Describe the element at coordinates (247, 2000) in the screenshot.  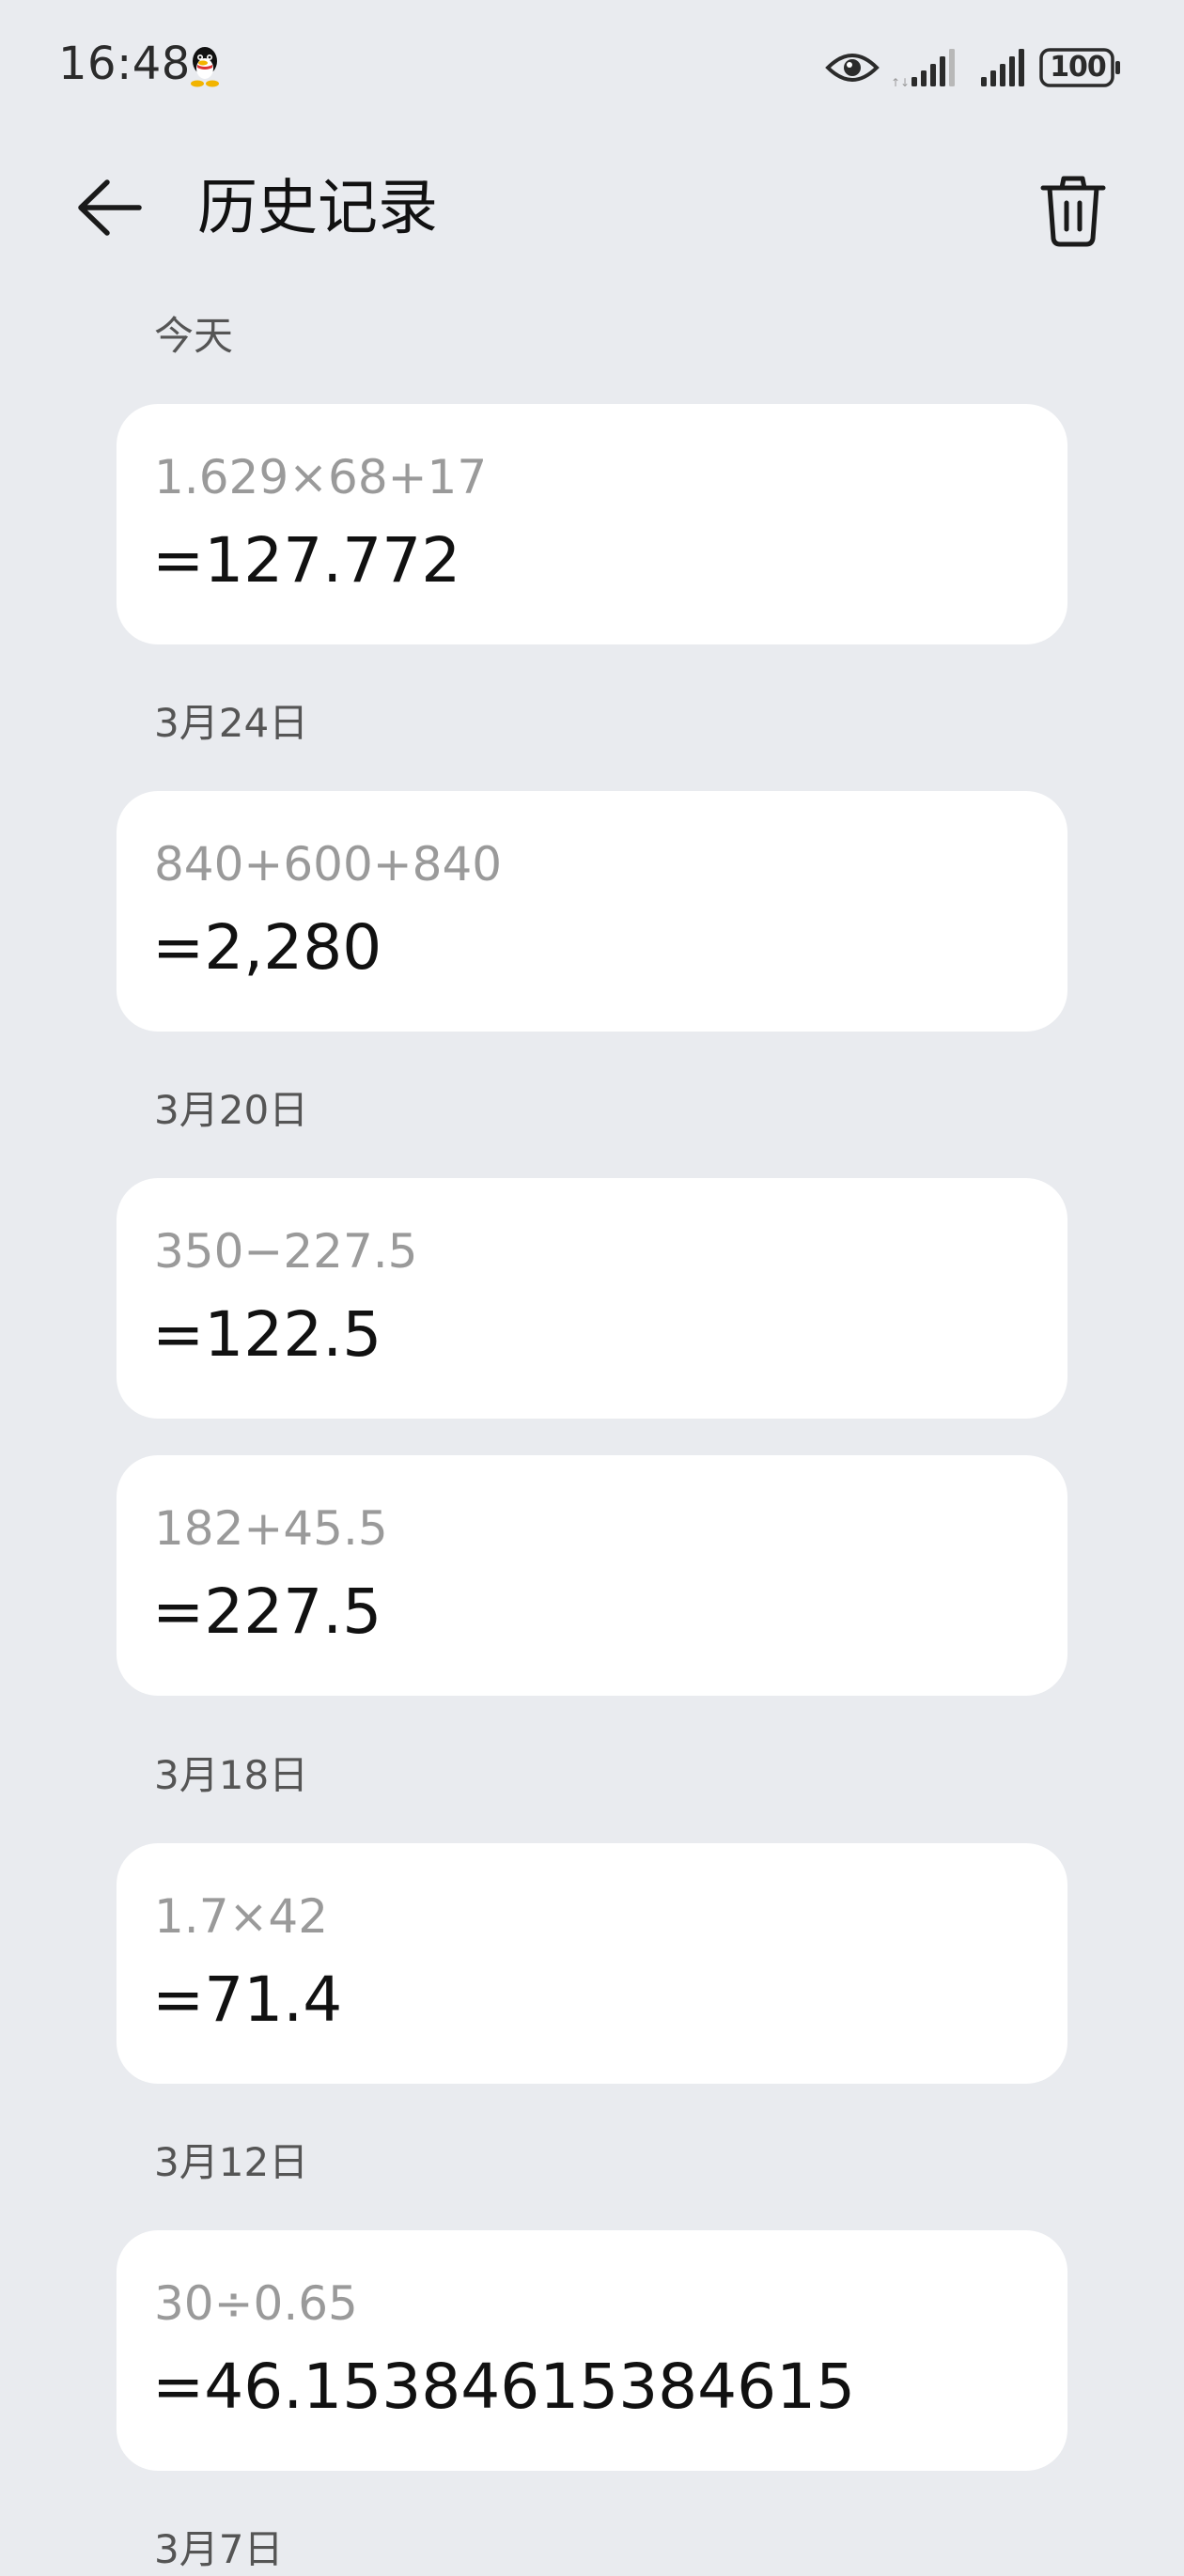
I see `history-result: =71.4` at that location.